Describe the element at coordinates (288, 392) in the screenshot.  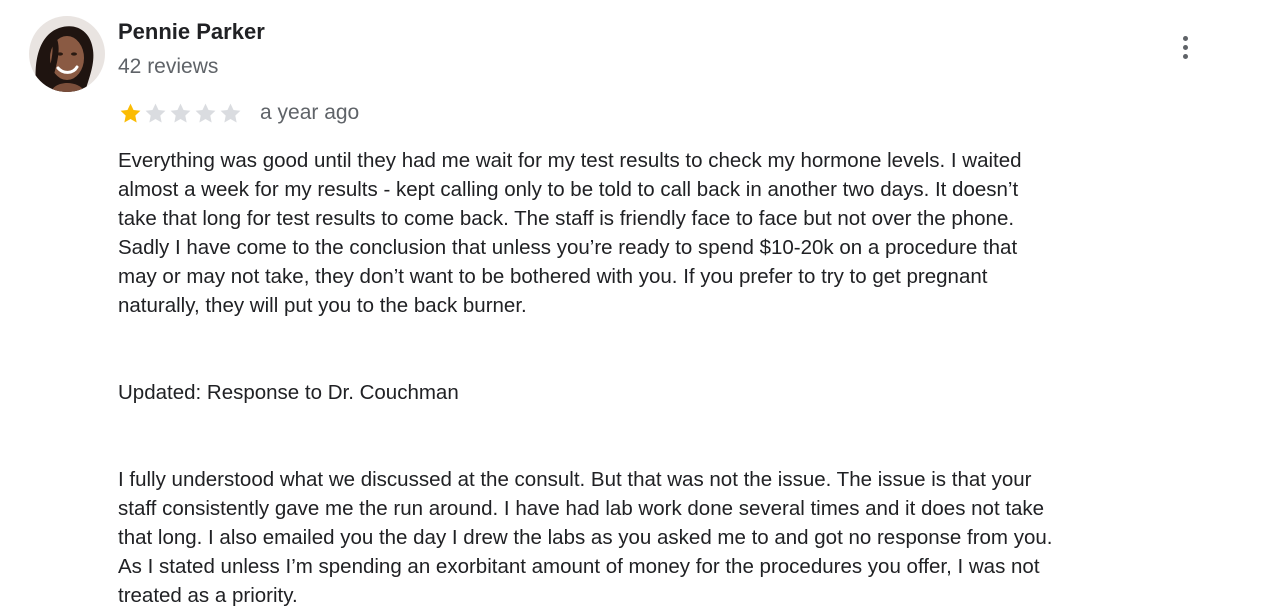
I see `update-heading: Updated: Response to Dr. Couchman` at that location.